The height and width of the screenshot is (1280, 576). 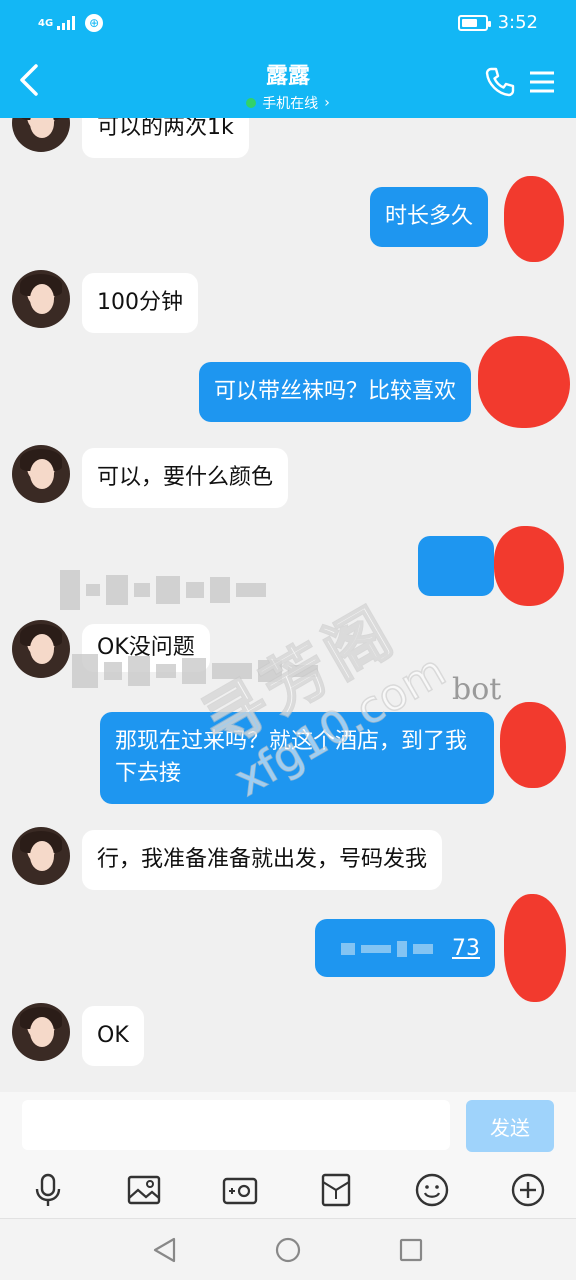 I want to click on nav-back-button, so click(x=165, y=1250).